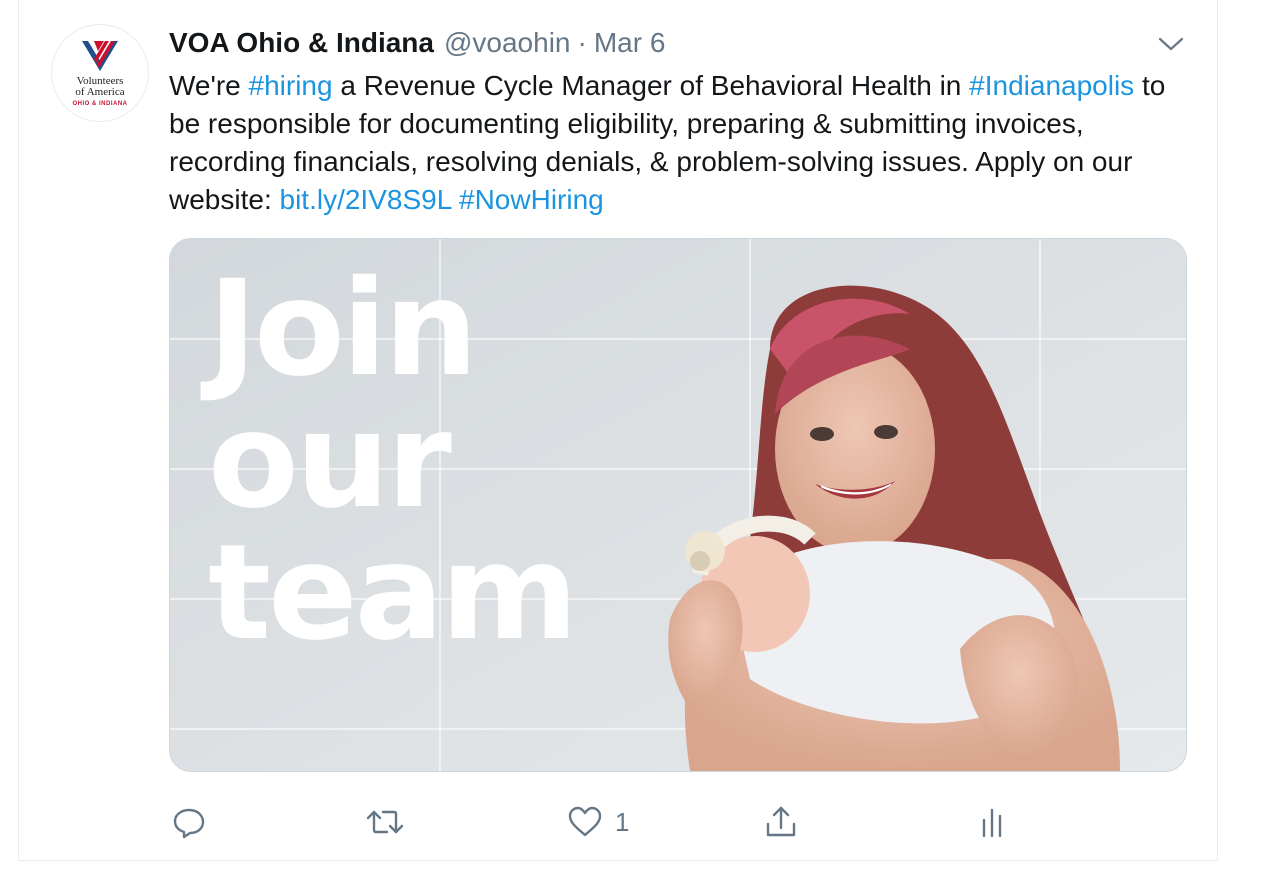  I want to click on action-bar: 1, so click(599, 822).